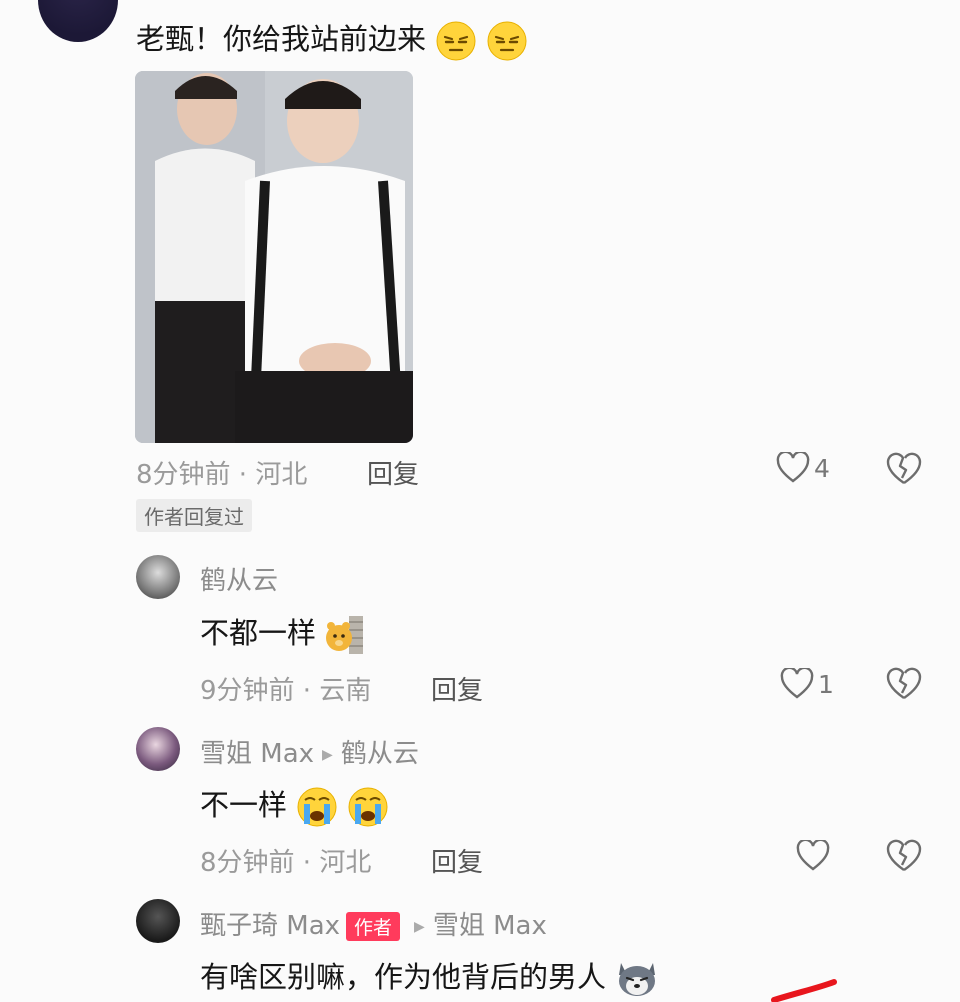 The image size is (960, 1002). I want to click on reply-like-count: 1, so click(826, 684).